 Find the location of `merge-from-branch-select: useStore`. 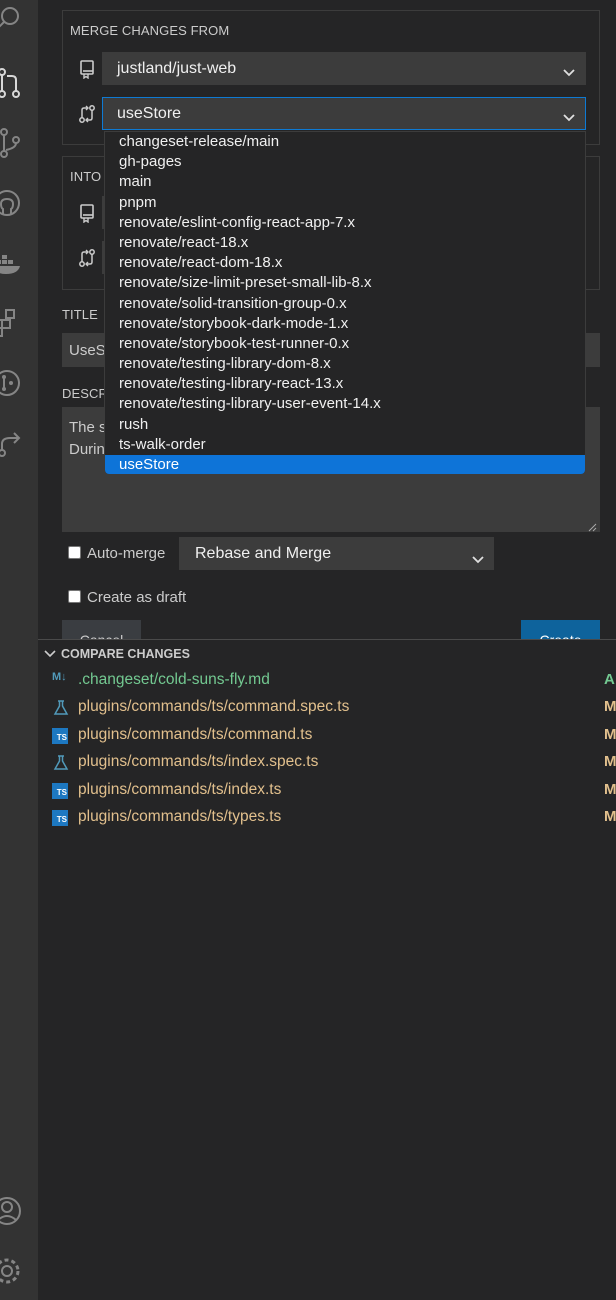

merge-from-branch-select: useStore is located at coordinates (344, 113).